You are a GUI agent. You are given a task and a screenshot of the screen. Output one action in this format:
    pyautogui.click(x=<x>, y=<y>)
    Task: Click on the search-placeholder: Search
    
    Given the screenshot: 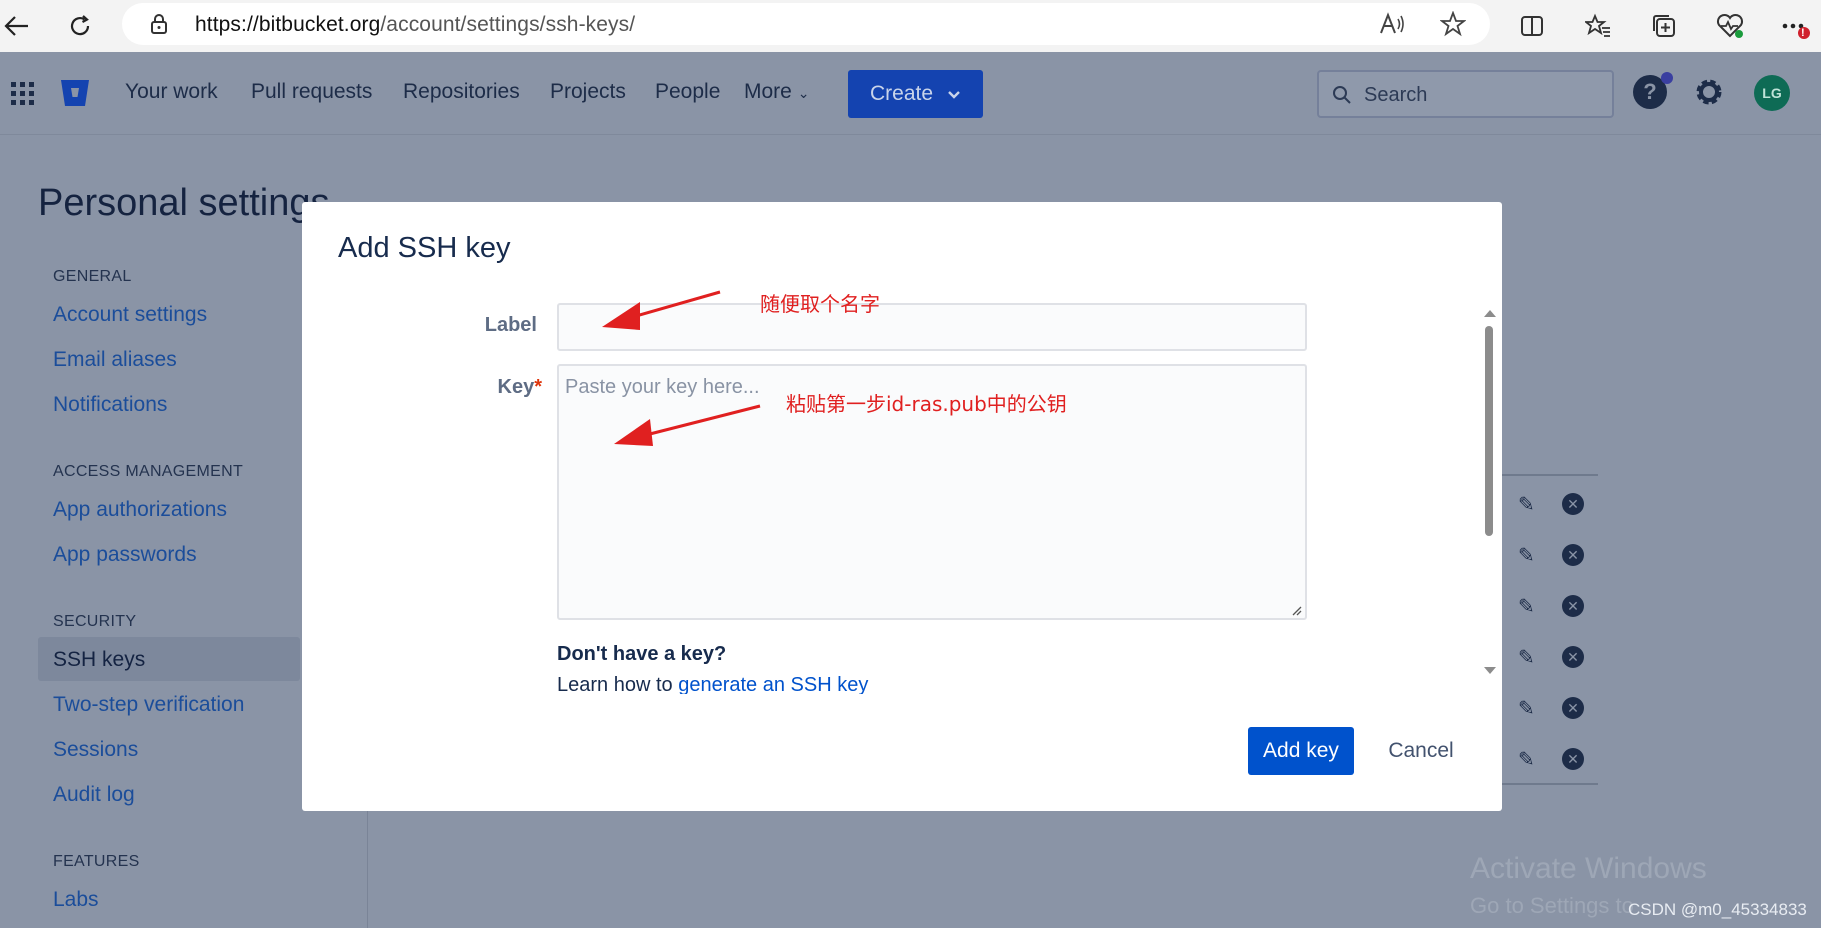 What is the action you would take?
    pyautogui.click(x=1396, y=95)
    